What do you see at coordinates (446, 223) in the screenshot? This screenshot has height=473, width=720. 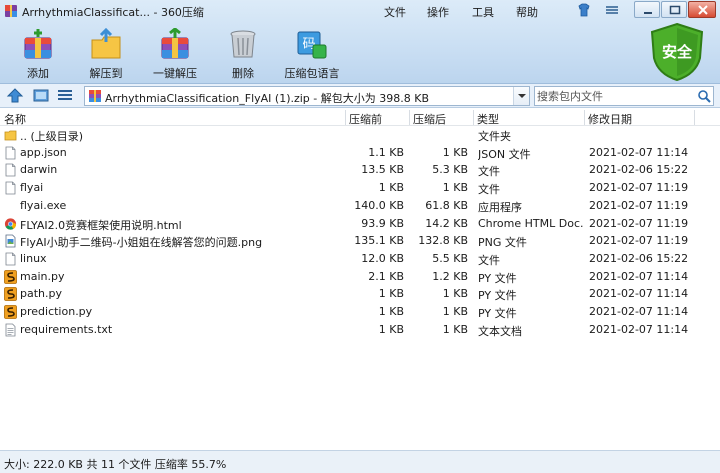 I see `file-packed-size: 14.2 KB` at bounding box center [446, 223].